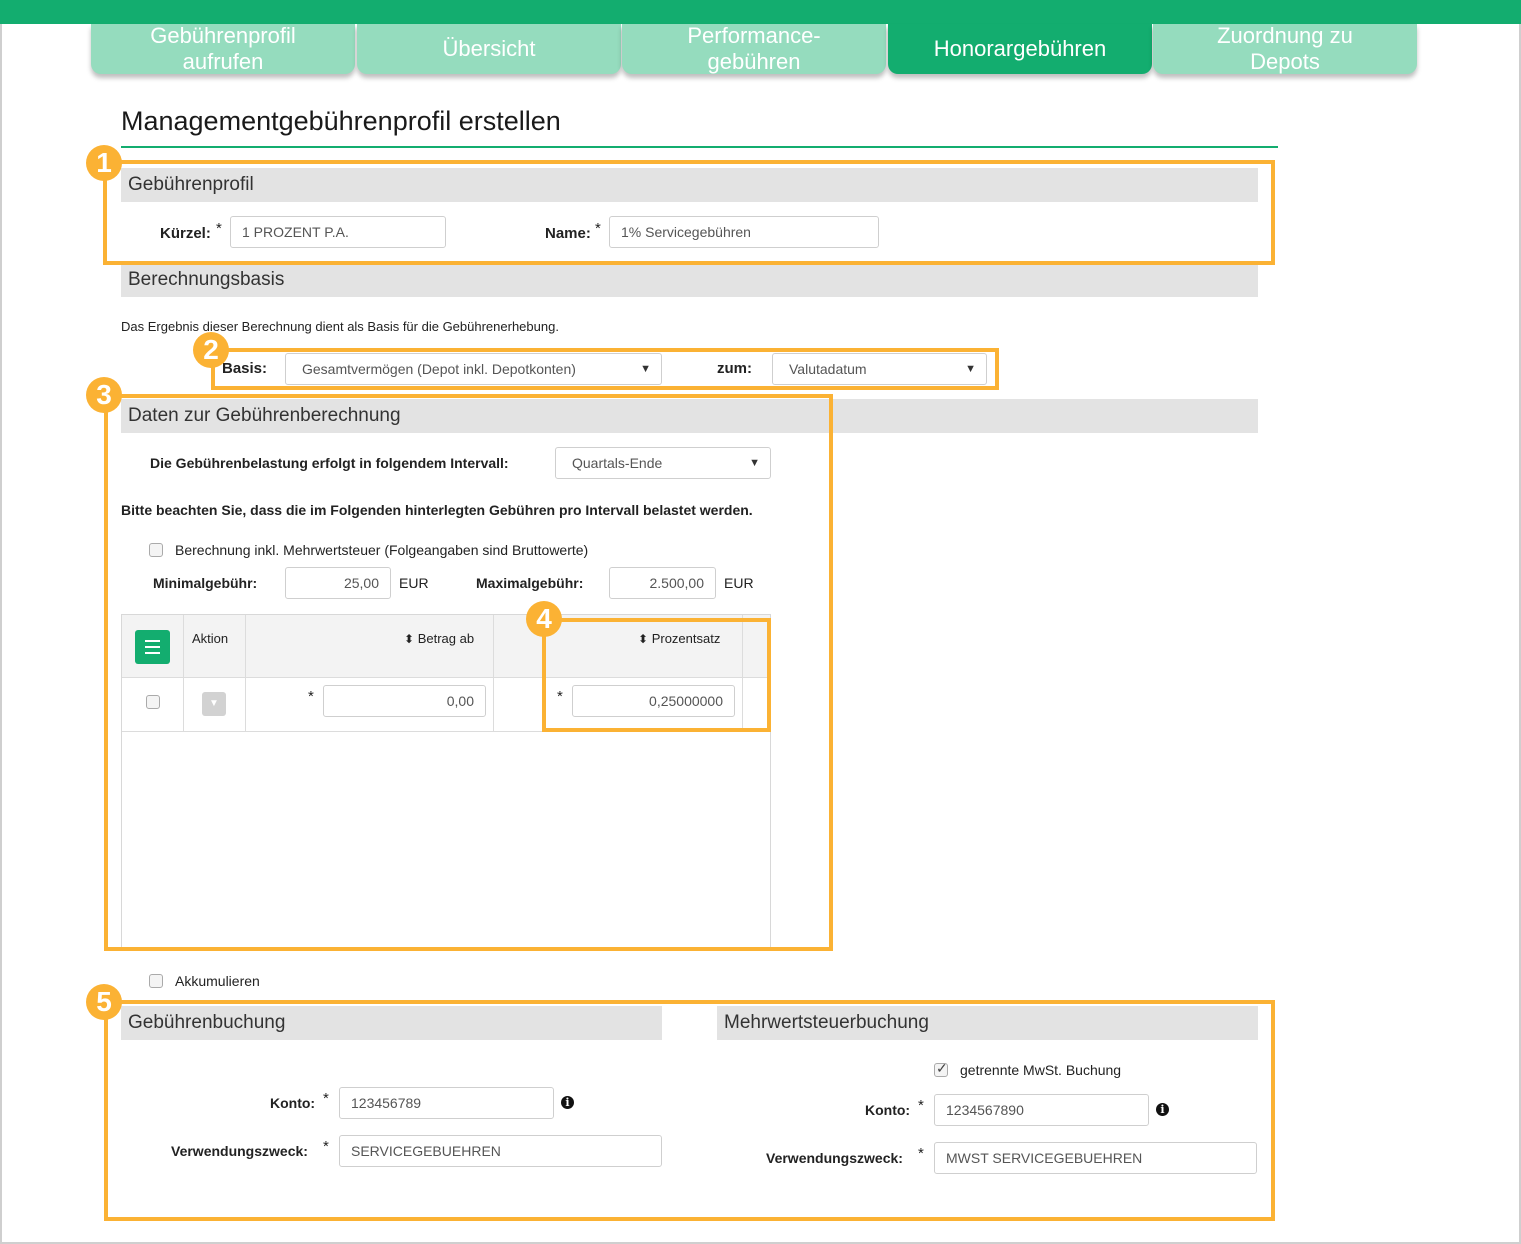 The image size is (1521, 1244). I want to click on title-divider, so click(699, 147).